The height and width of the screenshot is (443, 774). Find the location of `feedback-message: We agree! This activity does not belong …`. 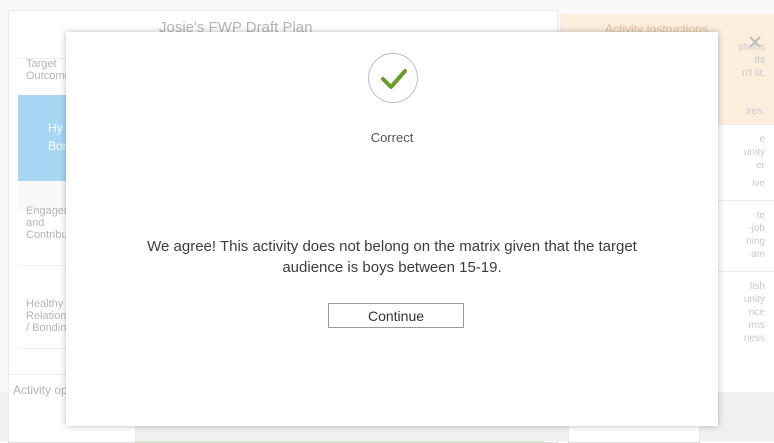

feedback-message: We agree! This activity does not belong … is located at coordinates (392, 257).